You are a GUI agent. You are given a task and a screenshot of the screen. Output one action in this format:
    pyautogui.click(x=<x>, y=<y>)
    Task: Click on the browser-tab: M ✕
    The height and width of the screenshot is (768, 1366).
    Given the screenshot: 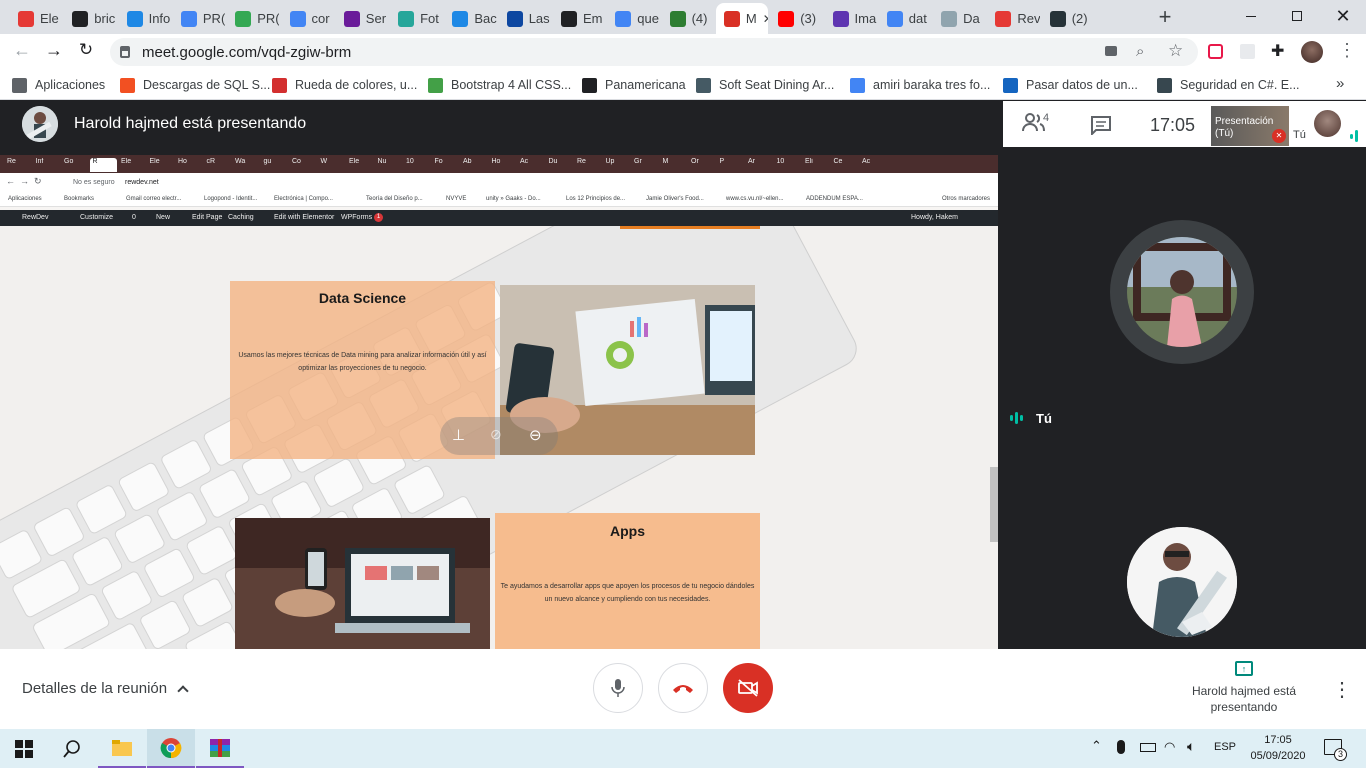 What is the action you would take?
    pyautogui.click(x=742, y=18)
    